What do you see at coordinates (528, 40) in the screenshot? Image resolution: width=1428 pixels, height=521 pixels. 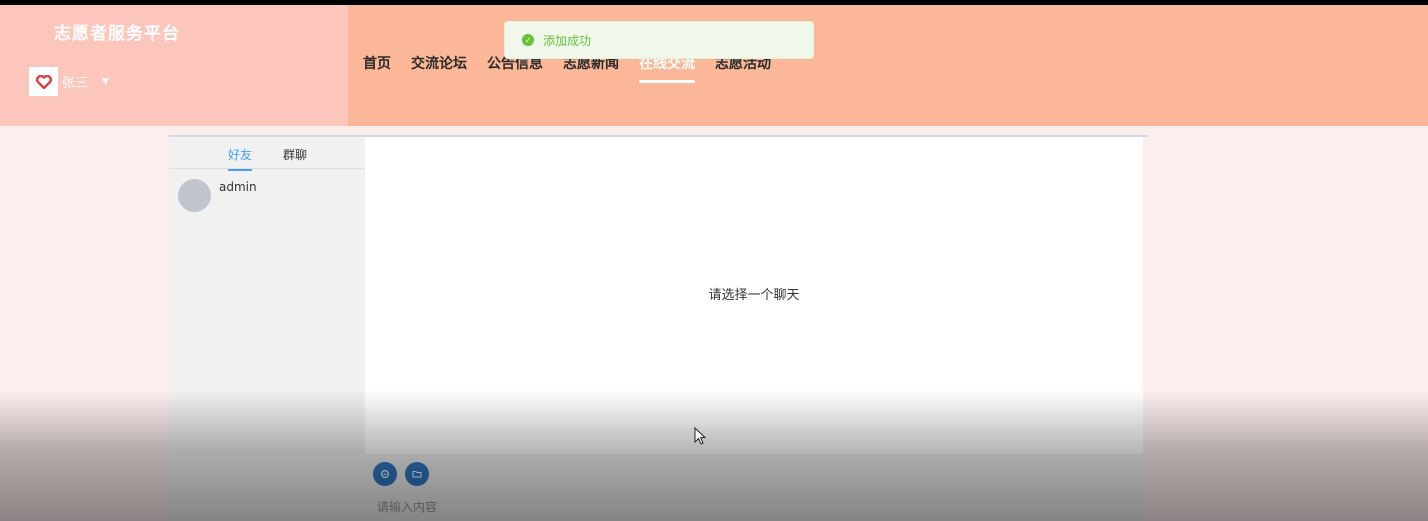 I see `check-circle-icon: ✓` at bounding box center [528, 40].